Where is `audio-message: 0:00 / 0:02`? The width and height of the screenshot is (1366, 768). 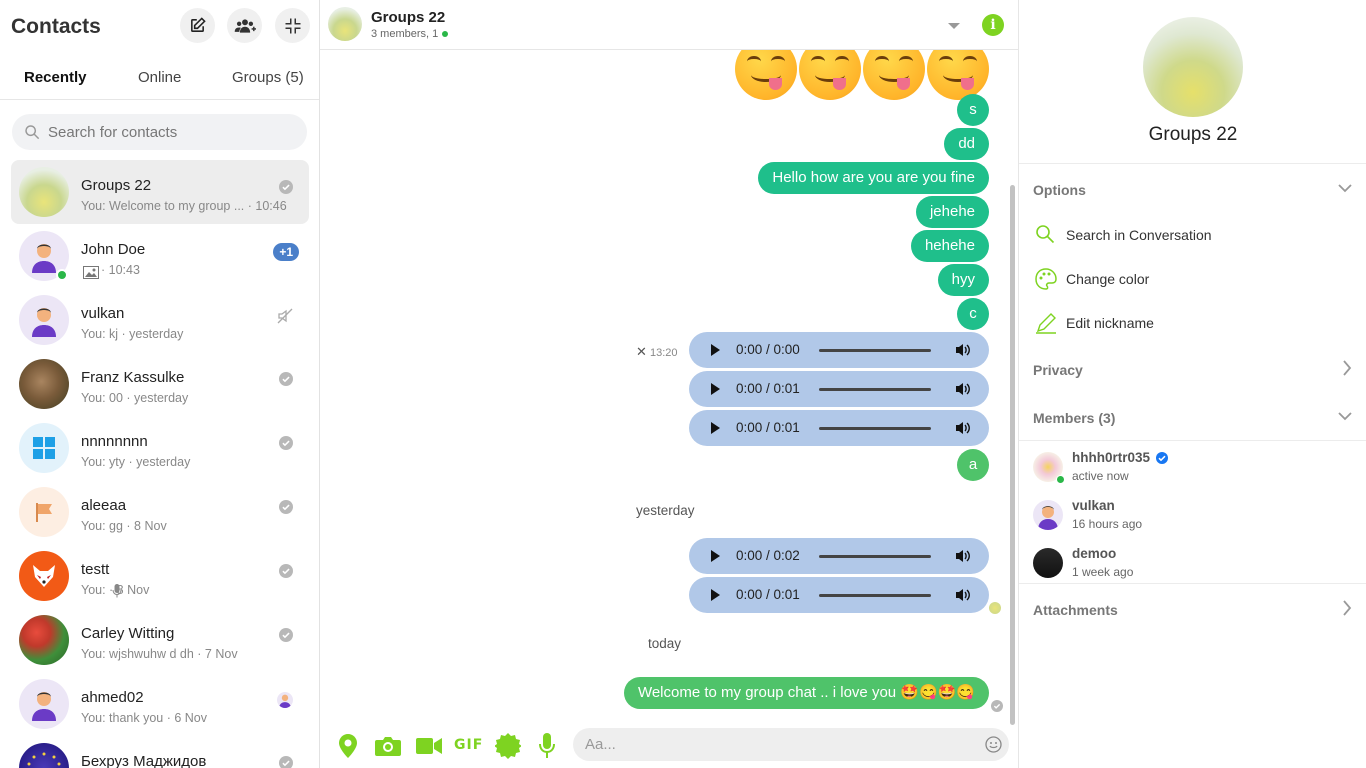 audio-message: 0:00 / 0:02 is located at coordinates (839, 556).